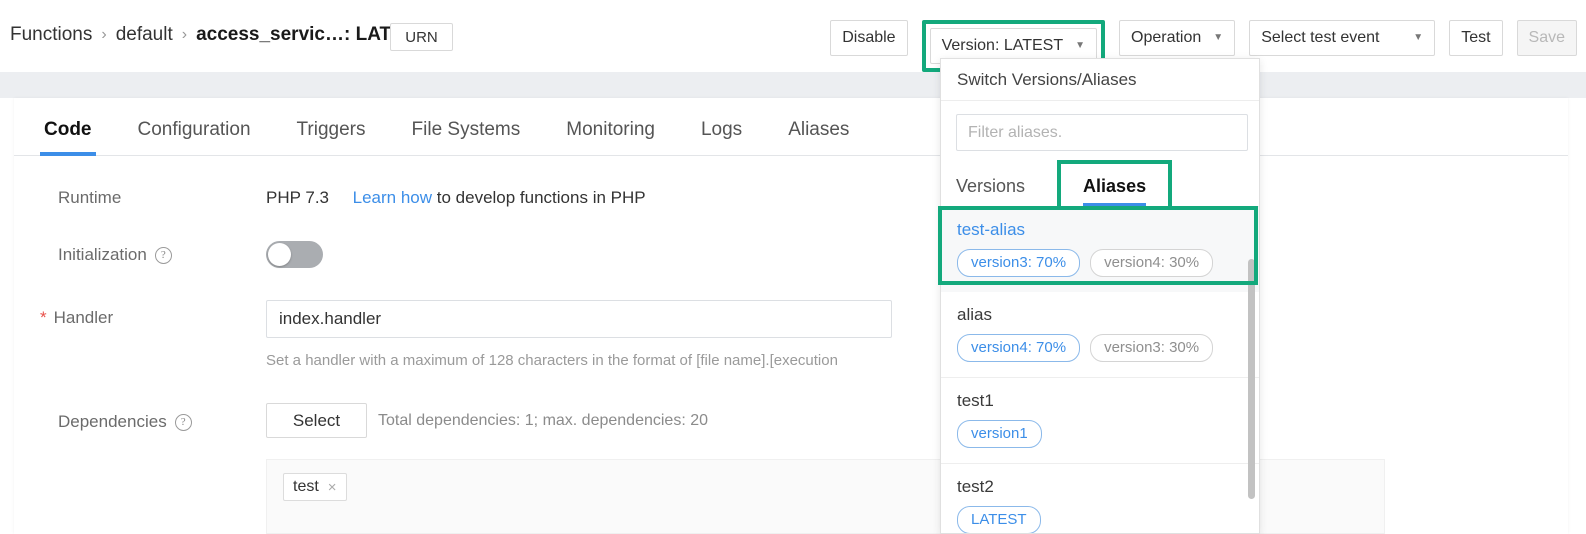 This screenshot has width=1586, height=534. What do you see at coordinates (1019, 348) in the screenshot?
I see `alias-version-tag: version4: 70%` at bounding box center [1019, 348].